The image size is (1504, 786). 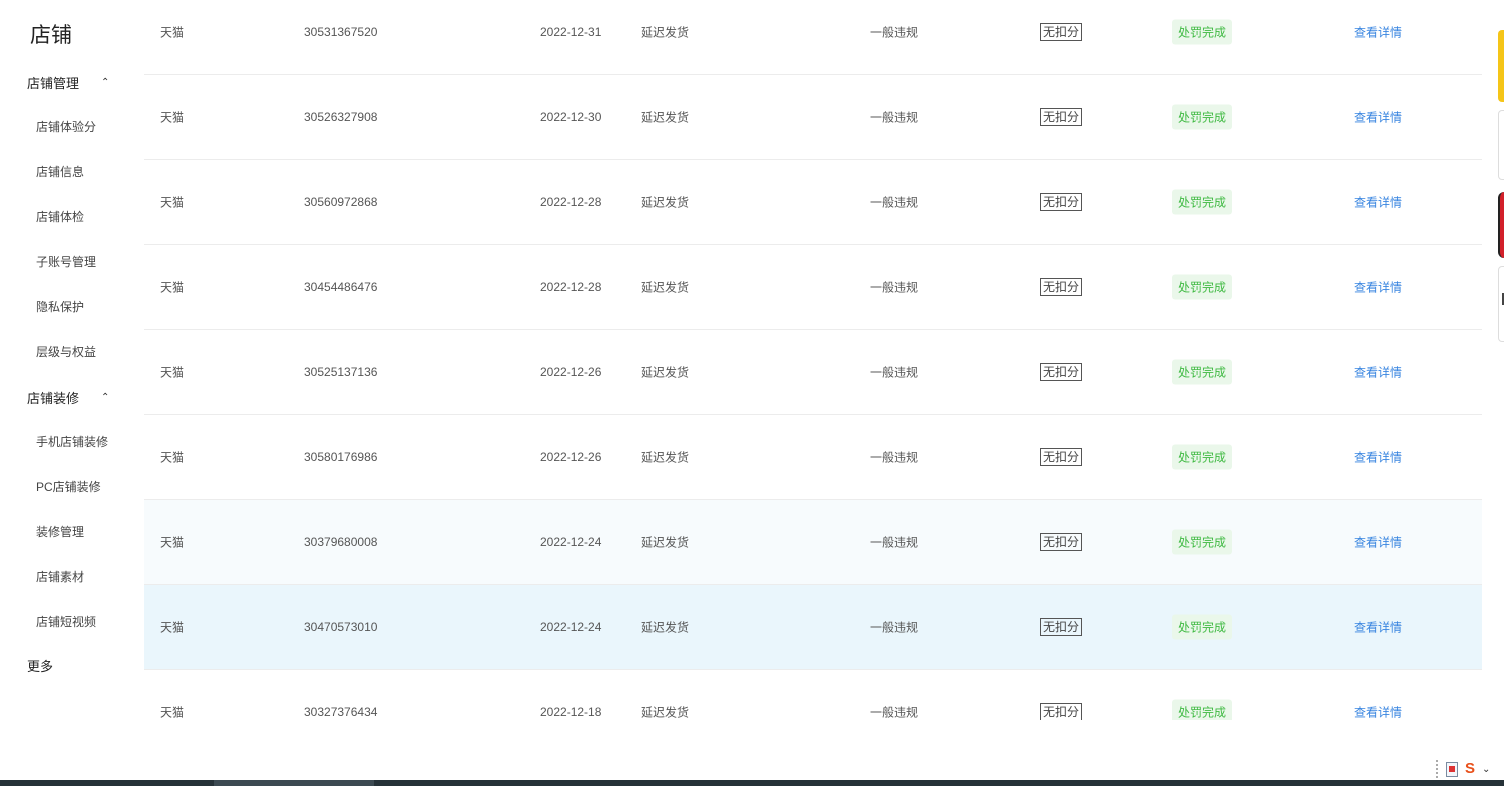 What do you see at coordinates (341, 287) in the screenshot?
I see `cell-id: 30454486476` at bounding box center [341, 287].